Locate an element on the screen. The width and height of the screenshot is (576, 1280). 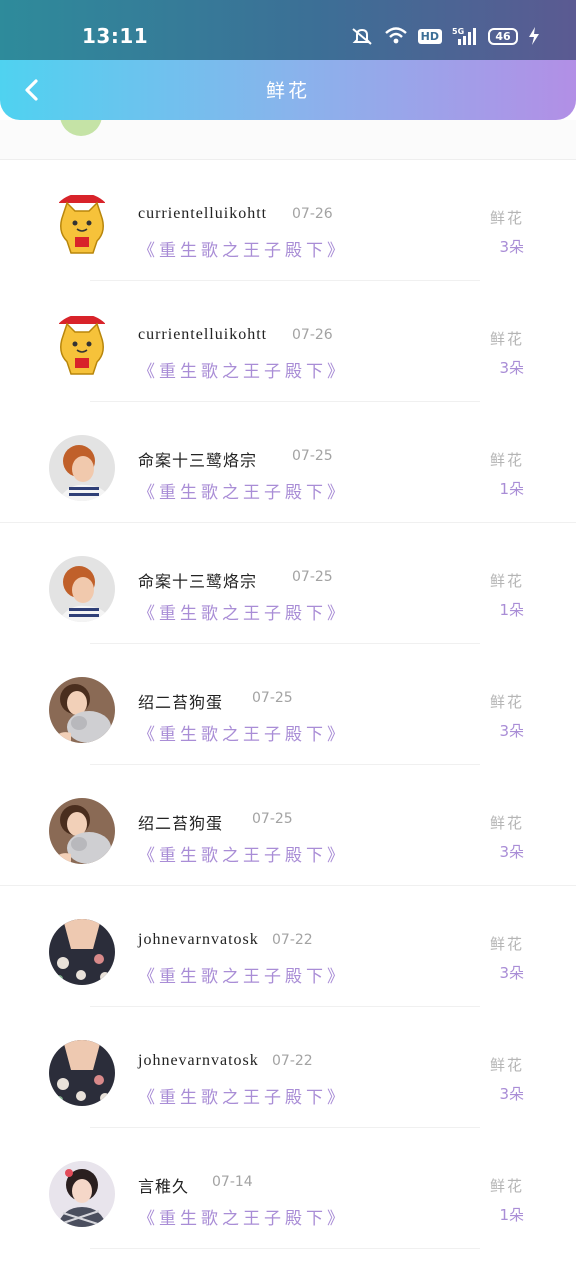
list-item-partial is located at coordinates (288, 140).